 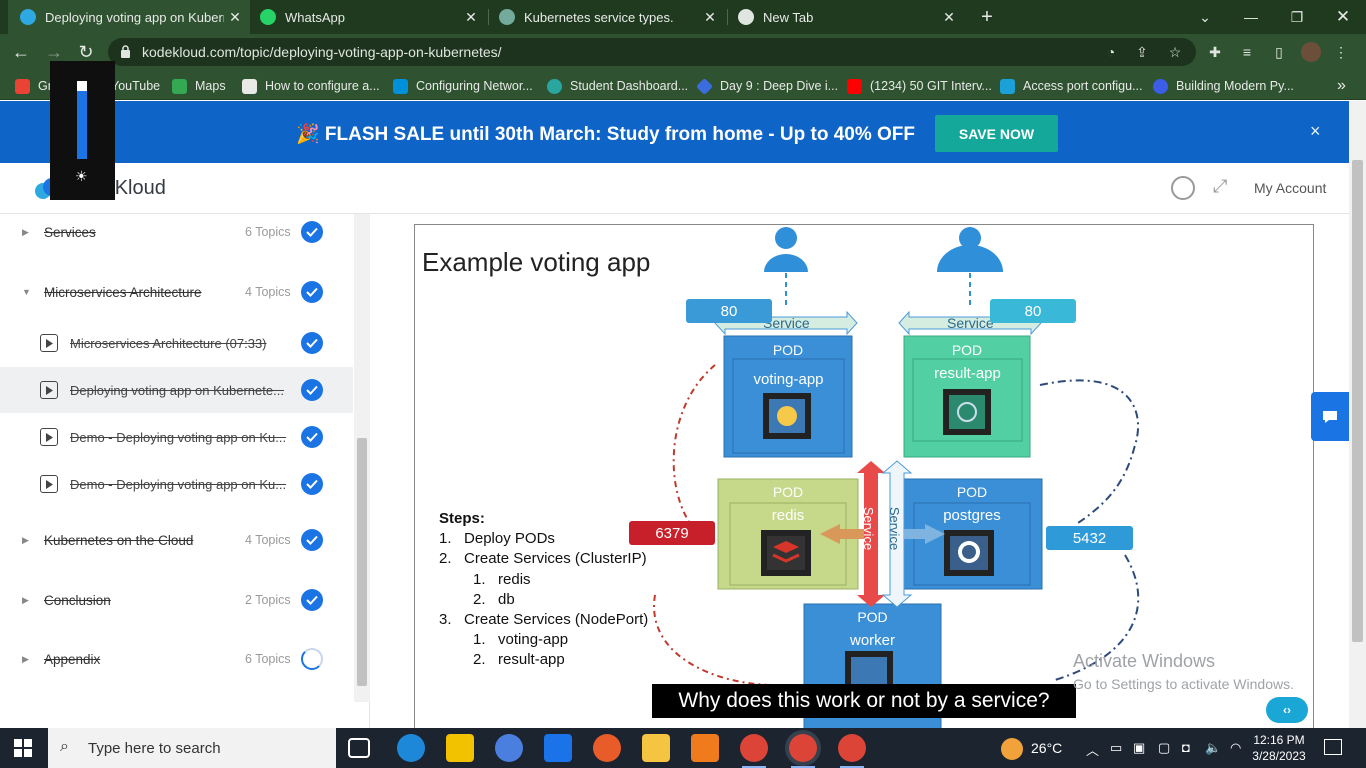 What do you see at coordinates (987, 17) in the screenshot?
I see `new-tab-button: +` at bounding box center [987, 17].